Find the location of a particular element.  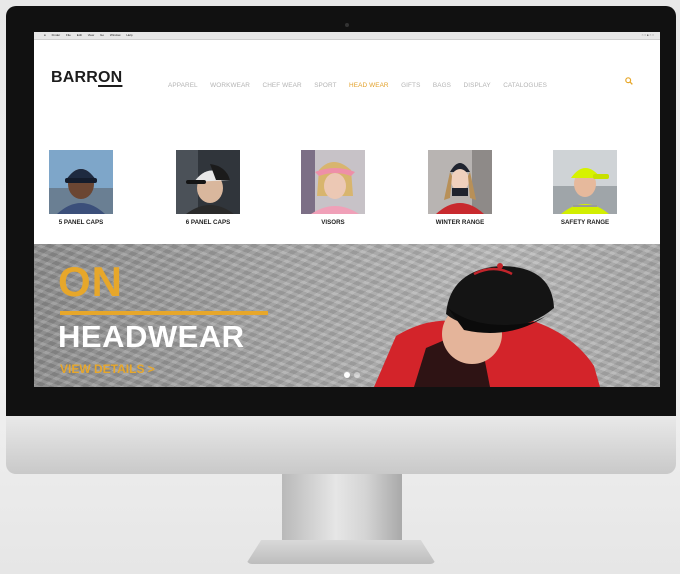

nav-item-chef-wear: CHEF WEAR is located at coordinates (281, 85).